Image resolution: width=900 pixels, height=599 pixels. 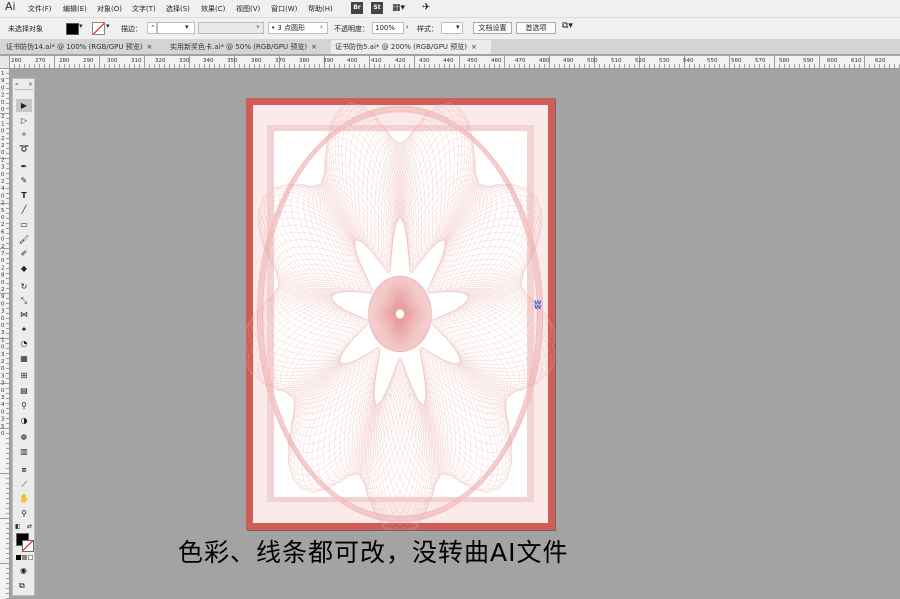 I want to click on arrange-documents-icon: ⧉▾, so click(x=567, y=26).